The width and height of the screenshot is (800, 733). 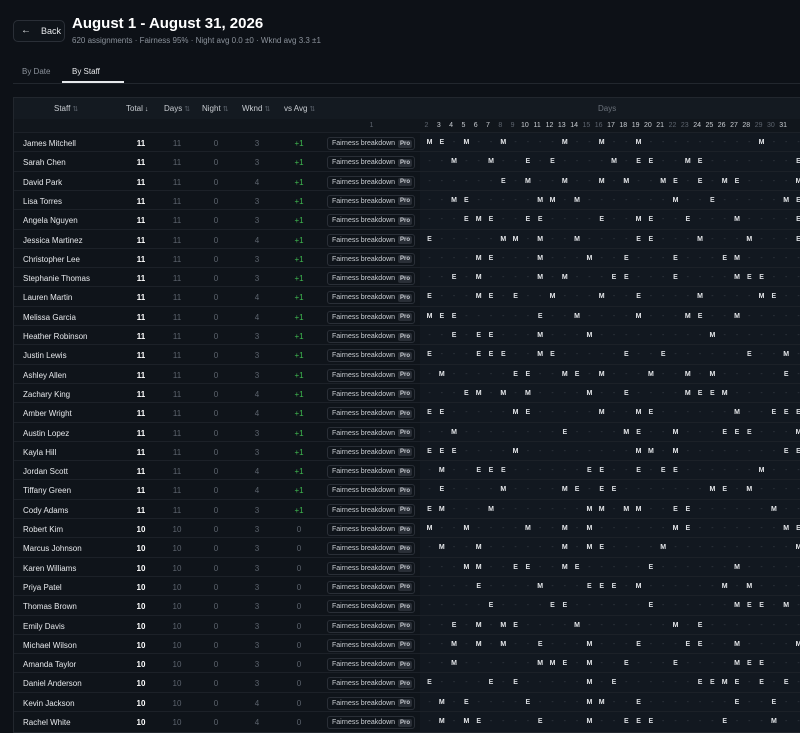 I want to click on staff-name: James Mitchell, so click(x=49, y=143).